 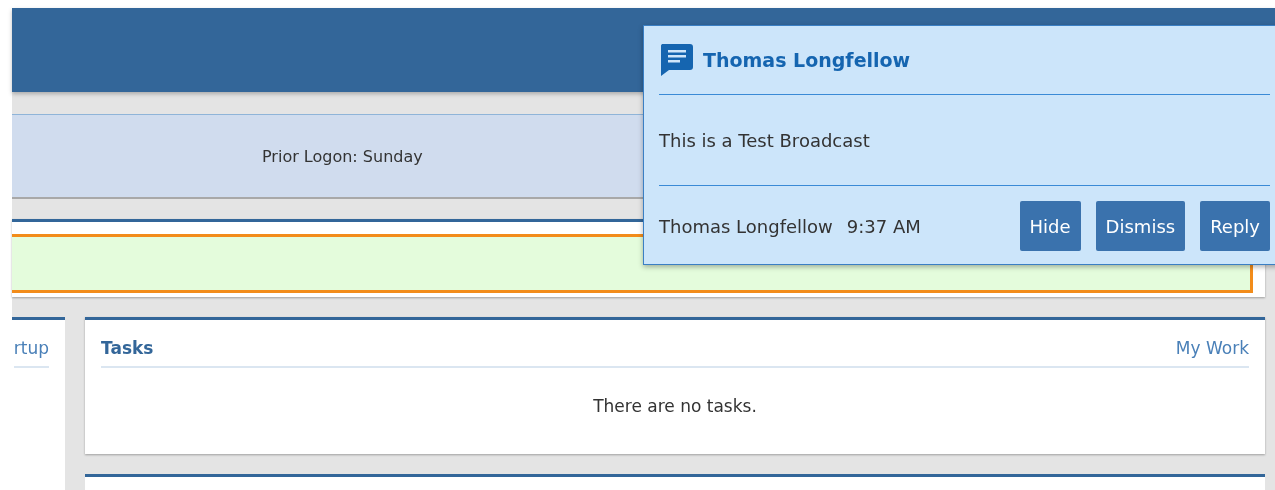 What do you see at coordinates (807, 60) in the screenshot?
I see `sender-name: Thomas Longfellow` at bounding box center [807, 60].